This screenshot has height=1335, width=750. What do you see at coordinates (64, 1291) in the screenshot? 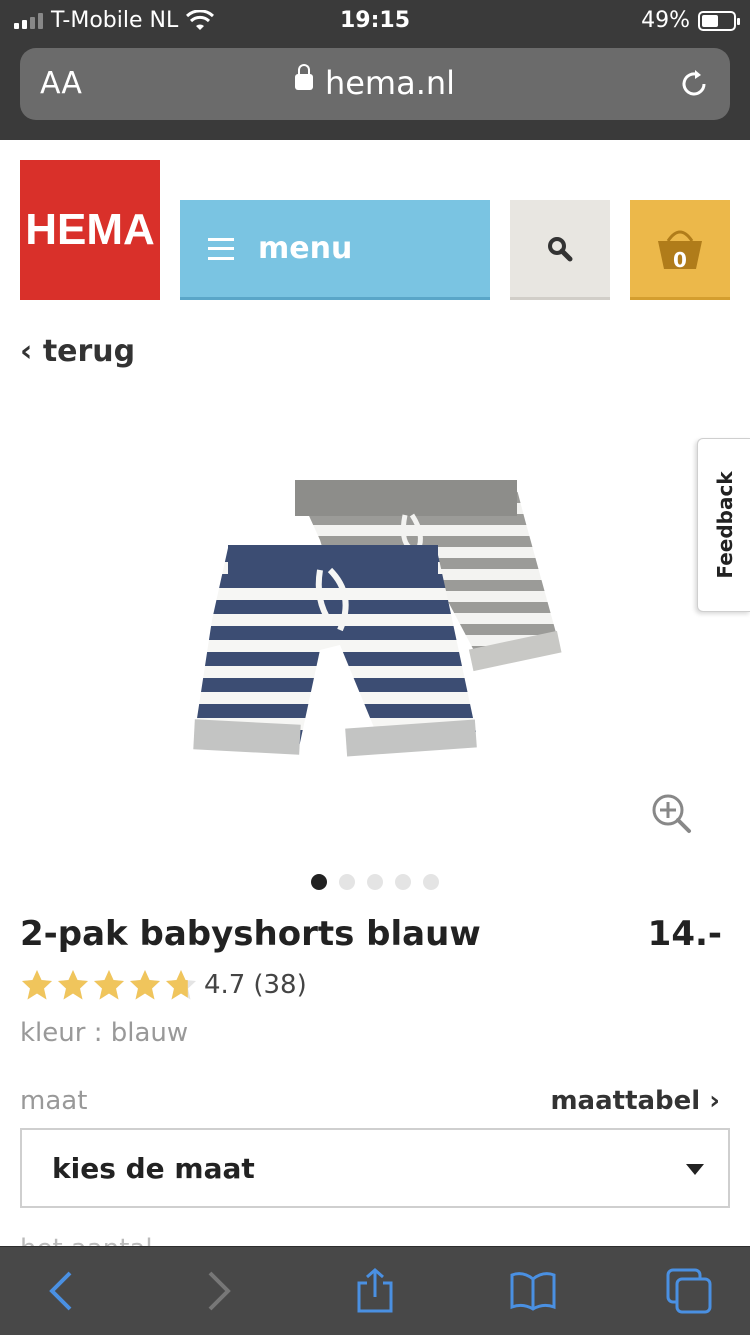
I see `back-arrow-icon` at bounding box center [64, 1291].